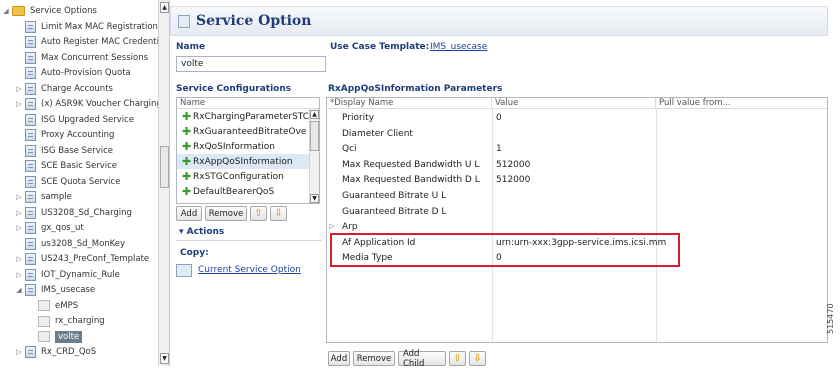 The image size is (840, 369). I want to click on name-input, so click(251, 64).